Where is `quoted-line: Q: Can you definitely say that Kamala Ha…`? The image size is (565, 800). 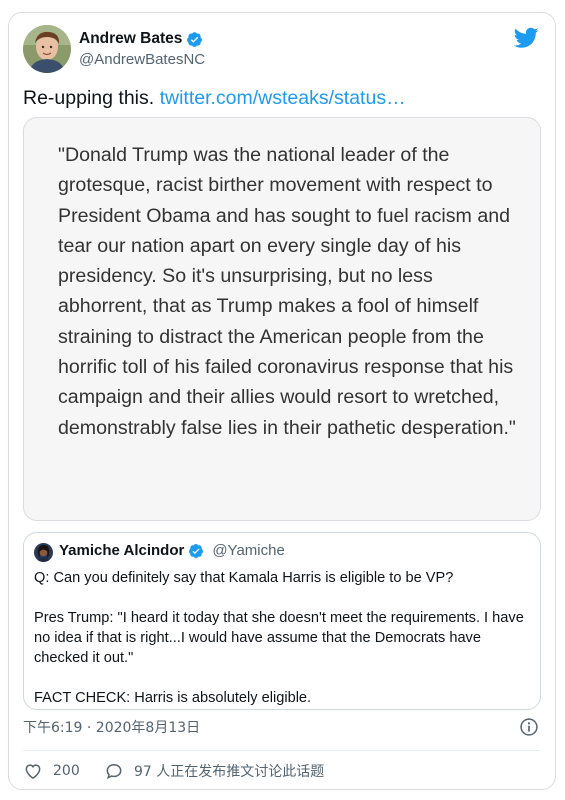 quoted-line: Q: Can you definitely say that Kamala Ha… is located at coordinates (244, 578).